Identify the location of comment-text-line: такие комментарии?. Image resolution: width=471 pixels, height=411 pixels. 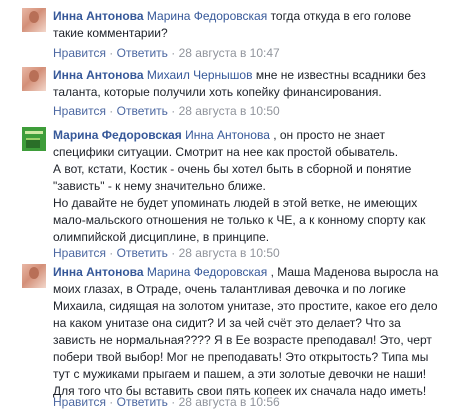
(110, 33).